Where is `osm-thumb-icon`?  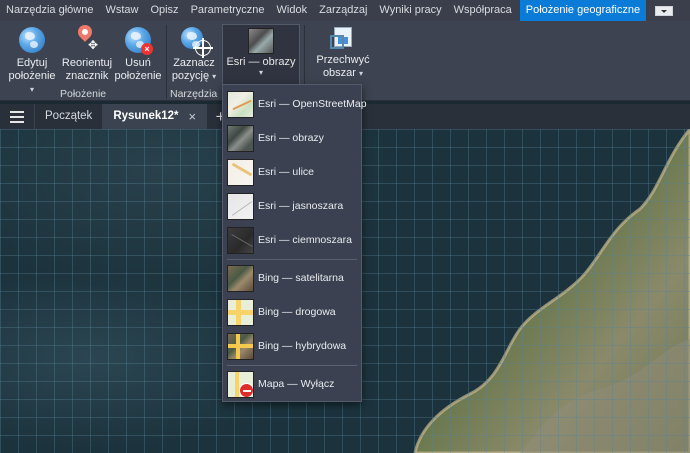
osm-thumb-icon is located at coordinates (240, 104).